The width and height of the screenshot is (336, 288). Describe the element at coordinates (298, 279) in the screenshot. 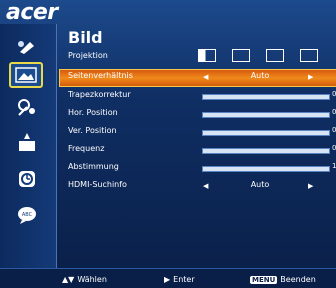

I see `footer-exit-label: Beenden` at that location.